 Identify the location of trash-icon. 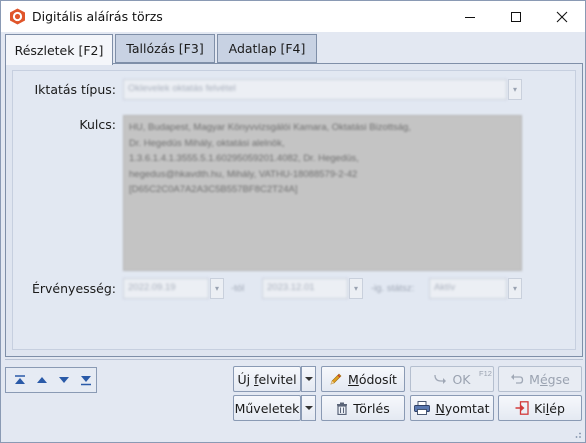
(342, 408).